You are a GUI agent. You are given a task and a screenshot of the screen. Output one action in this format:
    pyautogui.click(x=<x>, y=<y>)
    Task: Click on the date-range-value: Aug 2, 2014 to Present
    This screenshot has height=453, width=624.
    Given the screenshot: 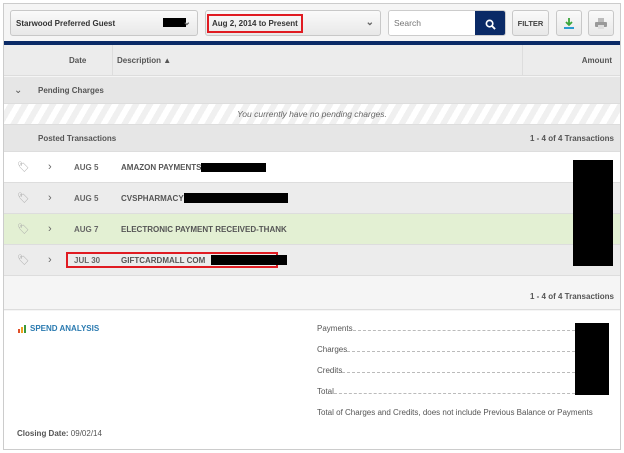 What is the action you would take?
    pyautogui.click(x=255, y=23)
    